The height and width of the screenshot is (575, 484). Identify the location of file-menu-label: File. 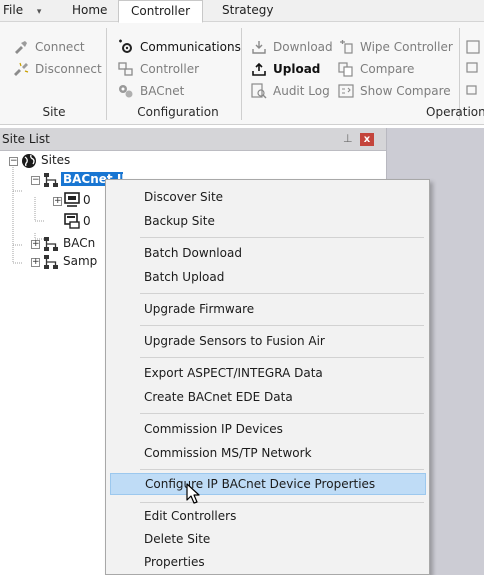
(13, 10).